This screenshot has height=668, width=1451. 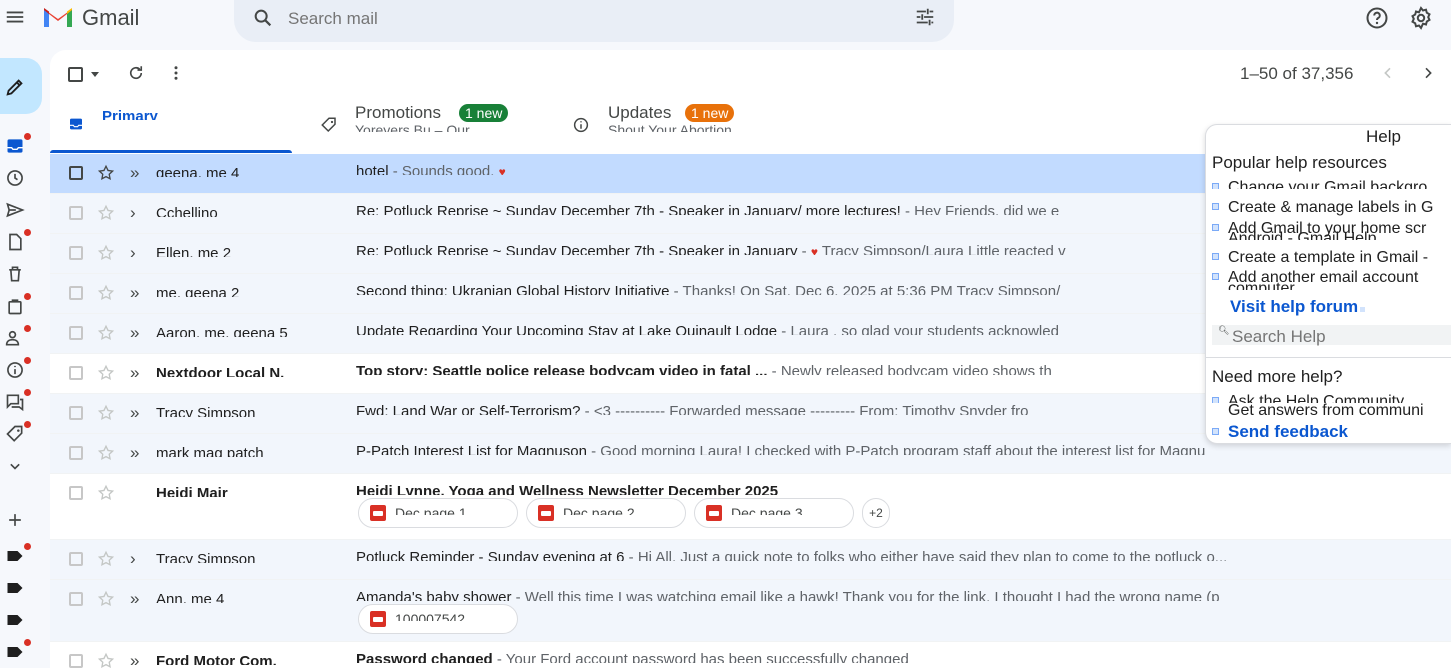 What do you see at coordinates (578, 19) in the screenshot?
I see `search-input` at bounding box center [578, 19].